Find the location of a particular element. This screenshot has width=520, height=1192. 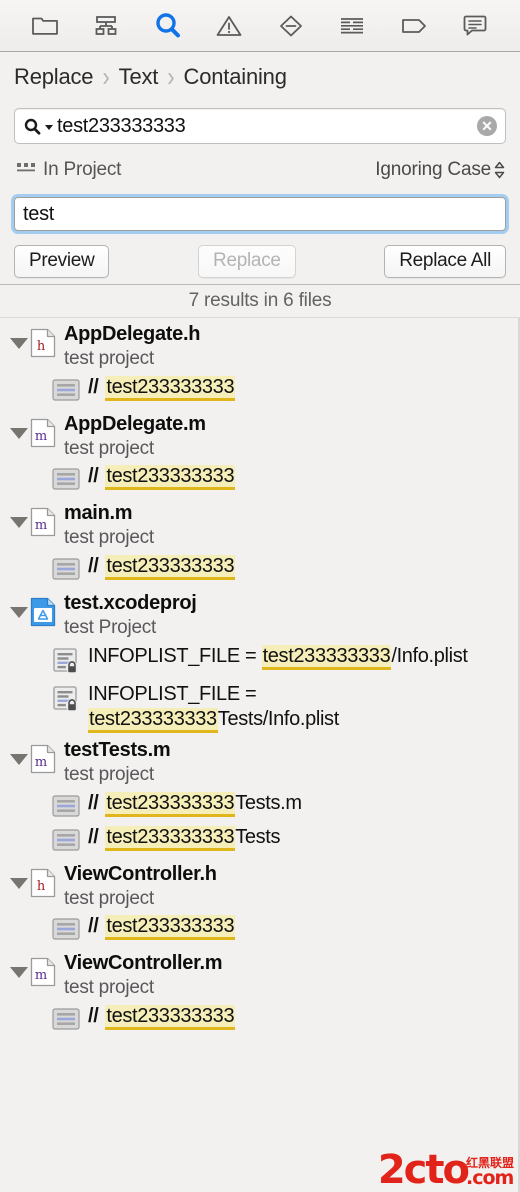

replace-field-container: test is located at coordinates (260, 214).